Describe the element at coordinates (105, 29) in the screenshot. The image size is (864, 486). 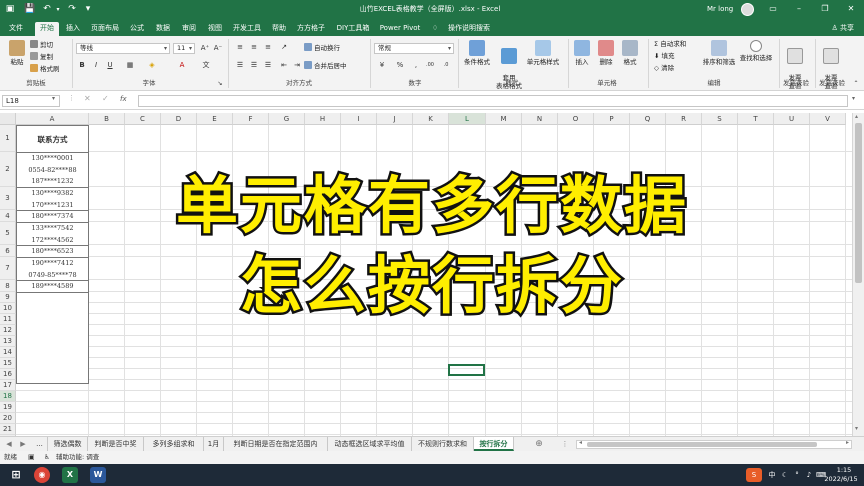
I see `tab-page-layout: 页面布局` at that location.